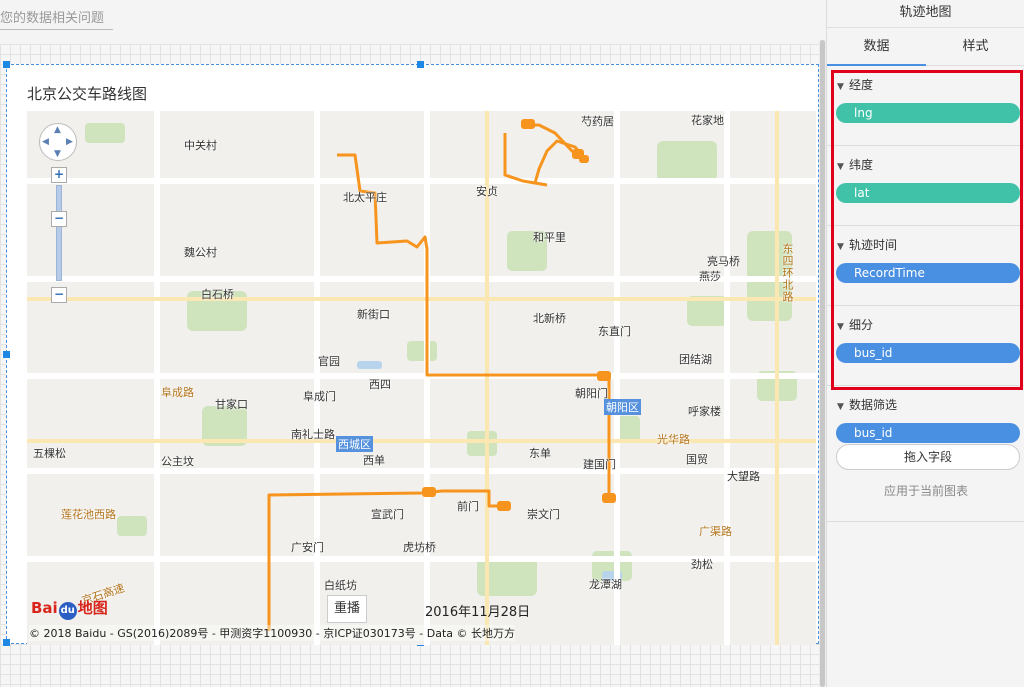 Image resolution: width=1024 pixels, height=687 pixels. What do you see at coordinates (876, 47) in the screenshot?
I see `tab-data: 数据` at bounding box center [876, 47].